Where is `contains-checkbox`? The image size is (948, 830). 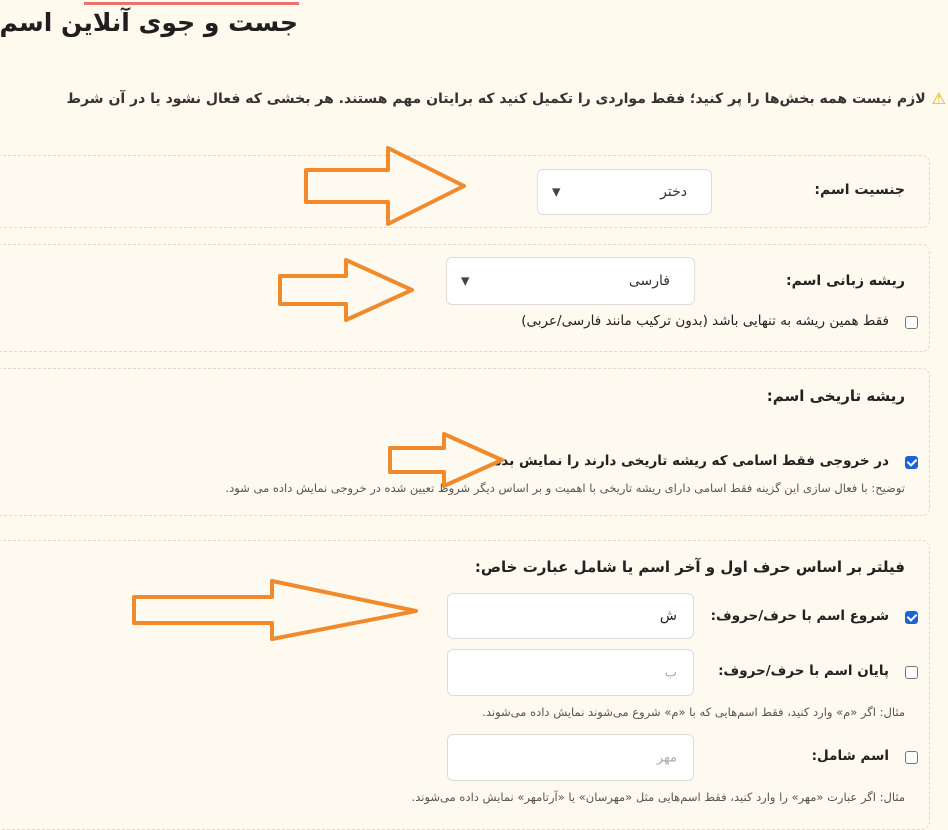
contains-checkbox is located at coordinates (911, 757).